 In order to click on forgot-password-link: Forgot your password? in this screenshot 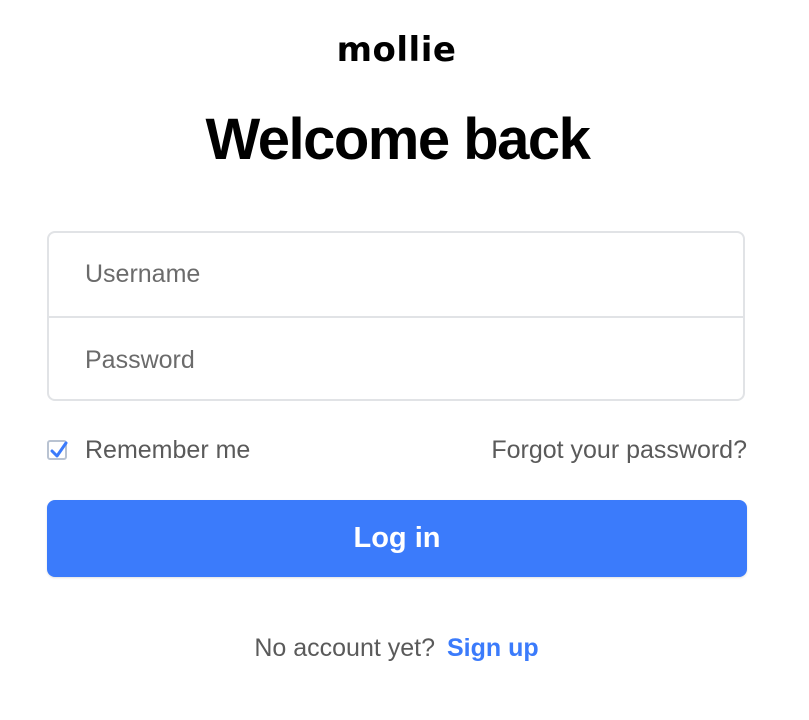, I will do `click(619, 450)`.